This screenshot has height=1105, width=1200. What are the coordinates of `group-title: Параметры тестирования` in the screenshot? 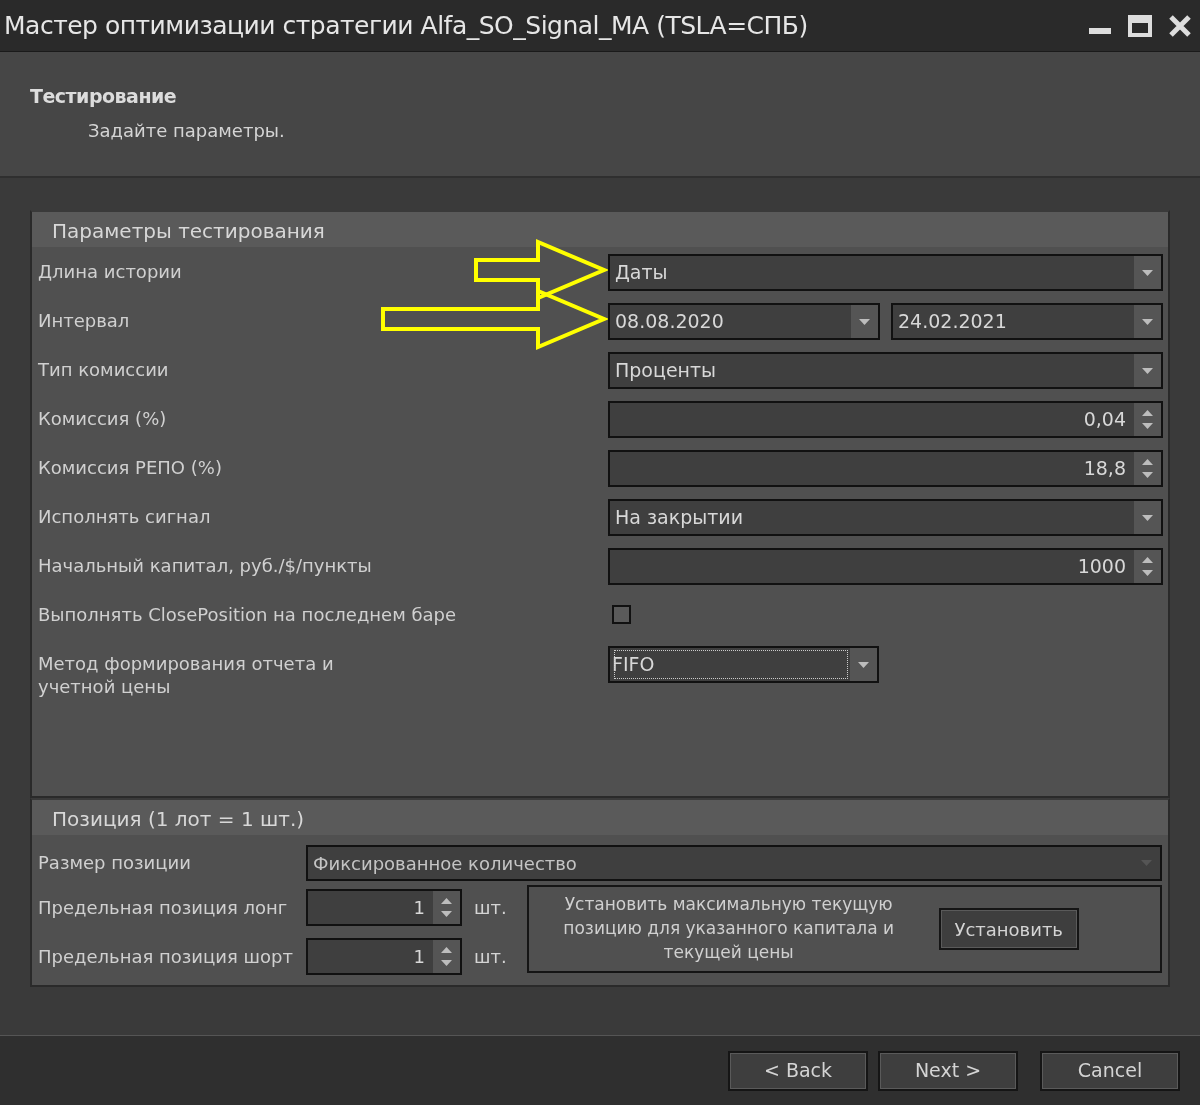 It's located at (600, 229).